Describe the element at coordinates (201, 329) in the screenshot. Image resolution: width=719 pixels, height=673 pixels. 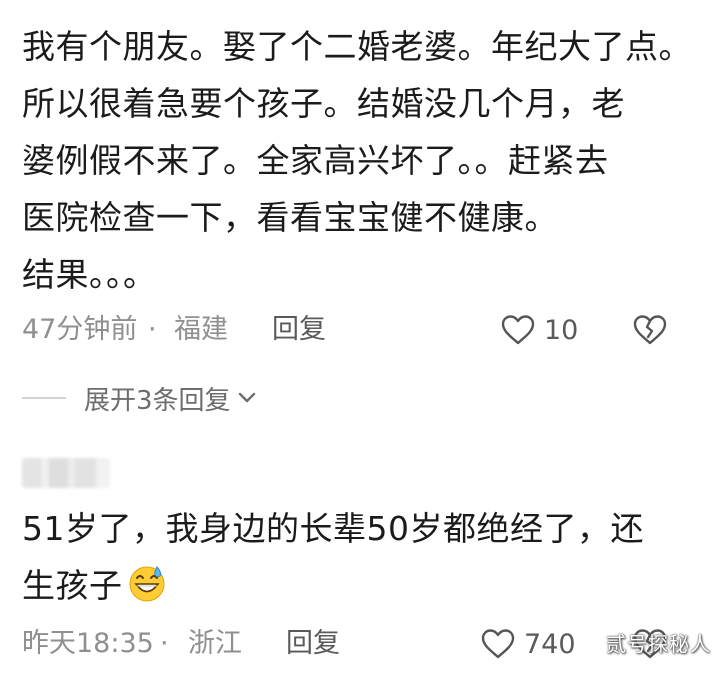
I see `comment-location: 福建` at that location.